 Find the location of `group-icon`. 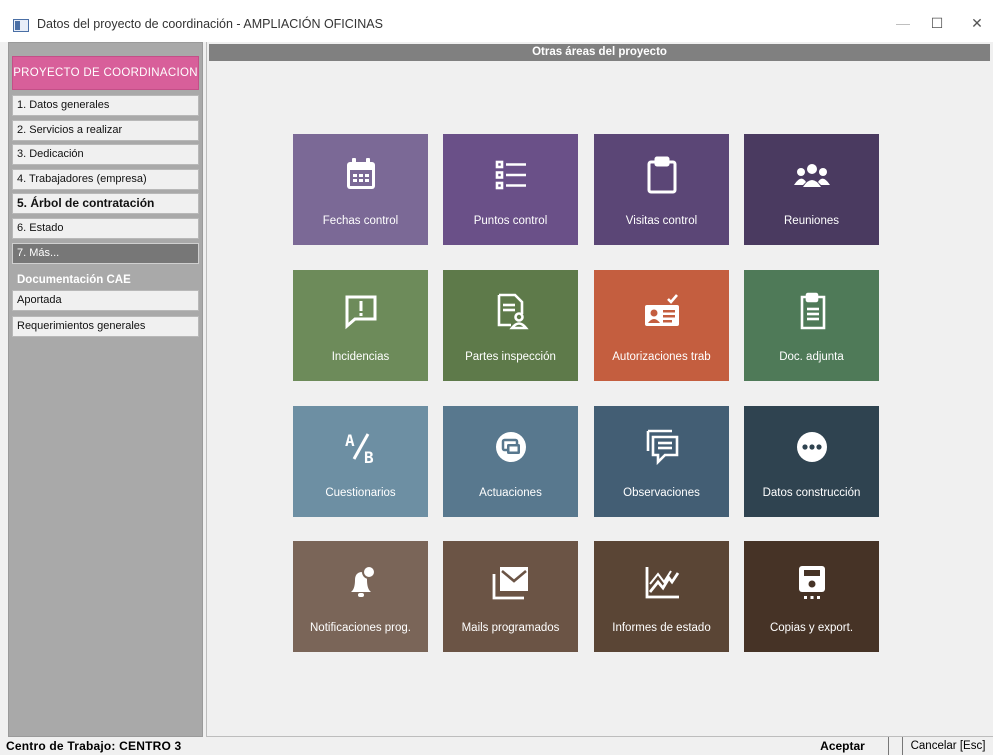

group-icon is located at coordinates (812, 175).